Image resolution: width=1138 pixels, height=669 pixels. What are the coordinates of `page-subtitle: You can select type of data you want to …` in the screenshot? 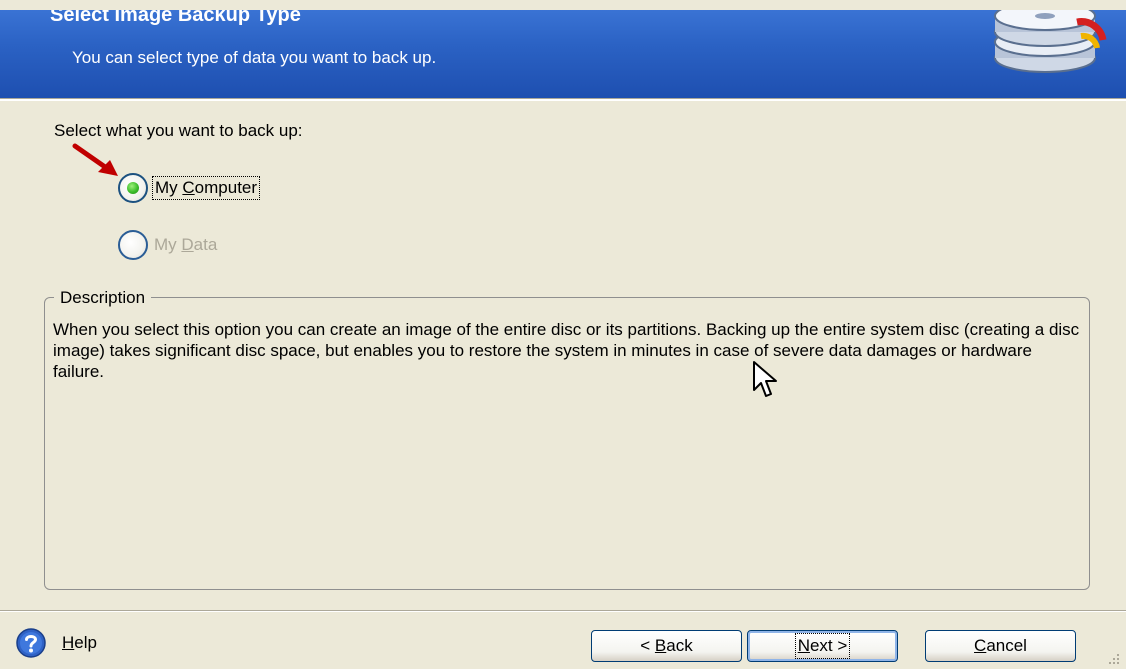 It's located at (254, 57).